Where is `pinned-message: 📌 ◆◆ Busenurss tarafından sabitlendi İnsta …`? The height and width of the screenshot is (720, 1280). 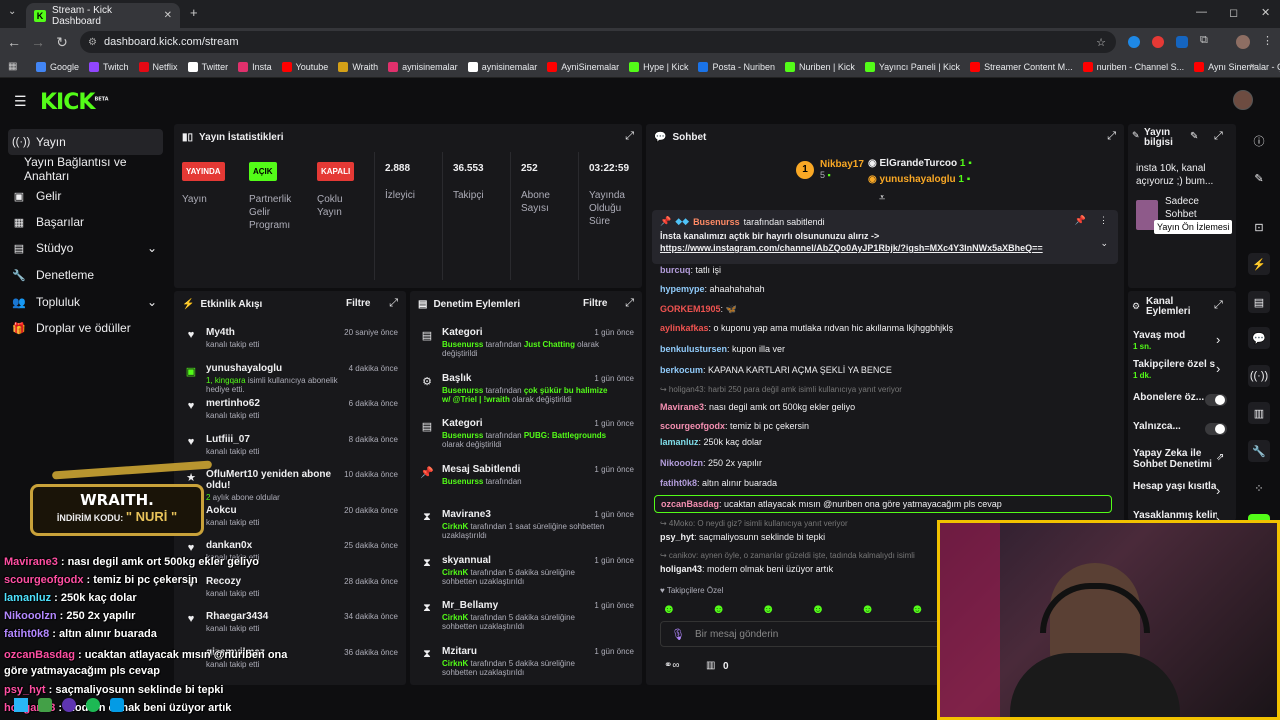
pinned-message: 📌 ◆◆ Busenurss tarafından sabitlendi İnsta … is located at coordinates (885, 237).